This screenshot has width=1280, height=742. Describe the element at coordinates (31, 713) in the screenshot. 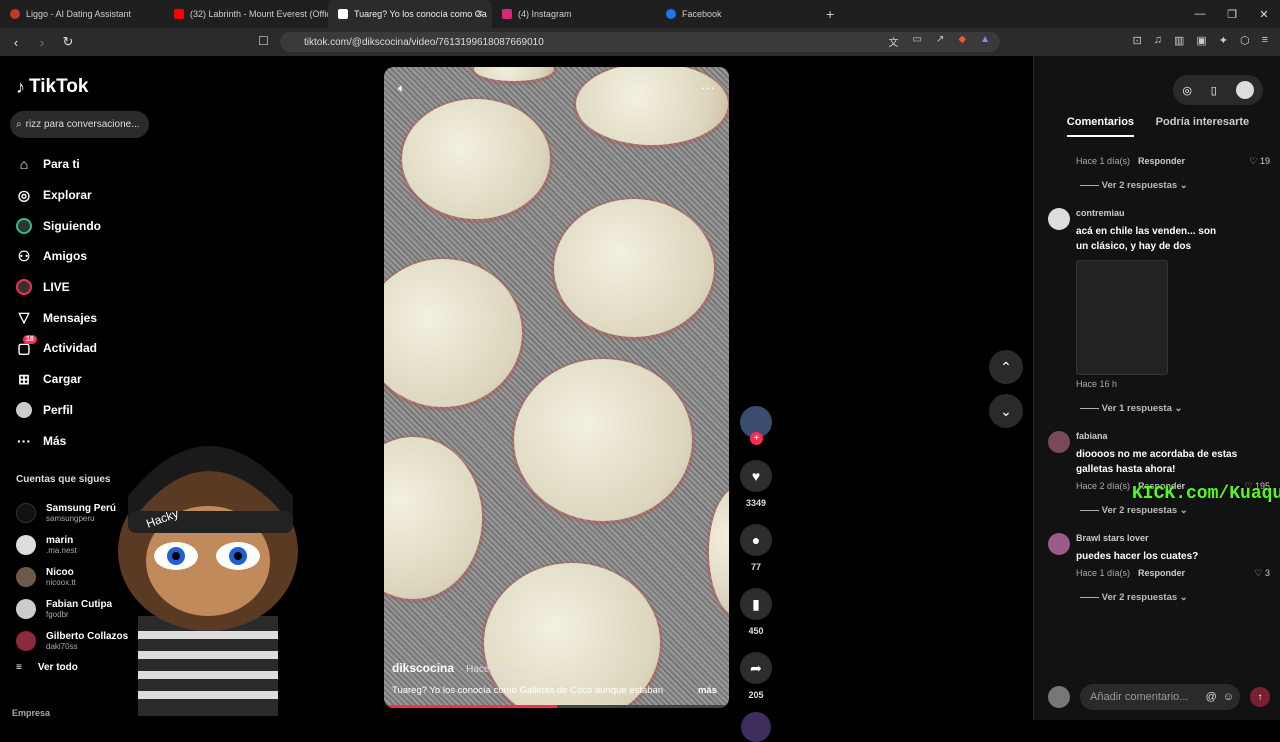

I see `footer-empresa: Empresa` at that location.